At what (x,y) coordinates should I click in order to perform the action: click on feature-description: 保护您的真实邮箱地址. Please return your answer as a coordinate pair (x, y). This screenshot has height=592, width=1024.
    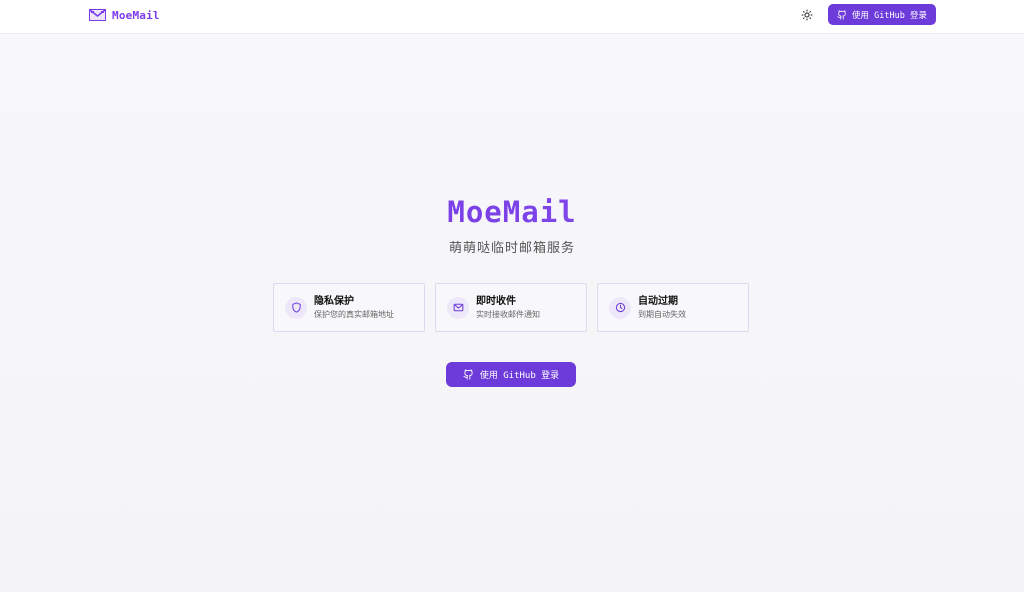
    Looking at the image, I should click on (354, 314).